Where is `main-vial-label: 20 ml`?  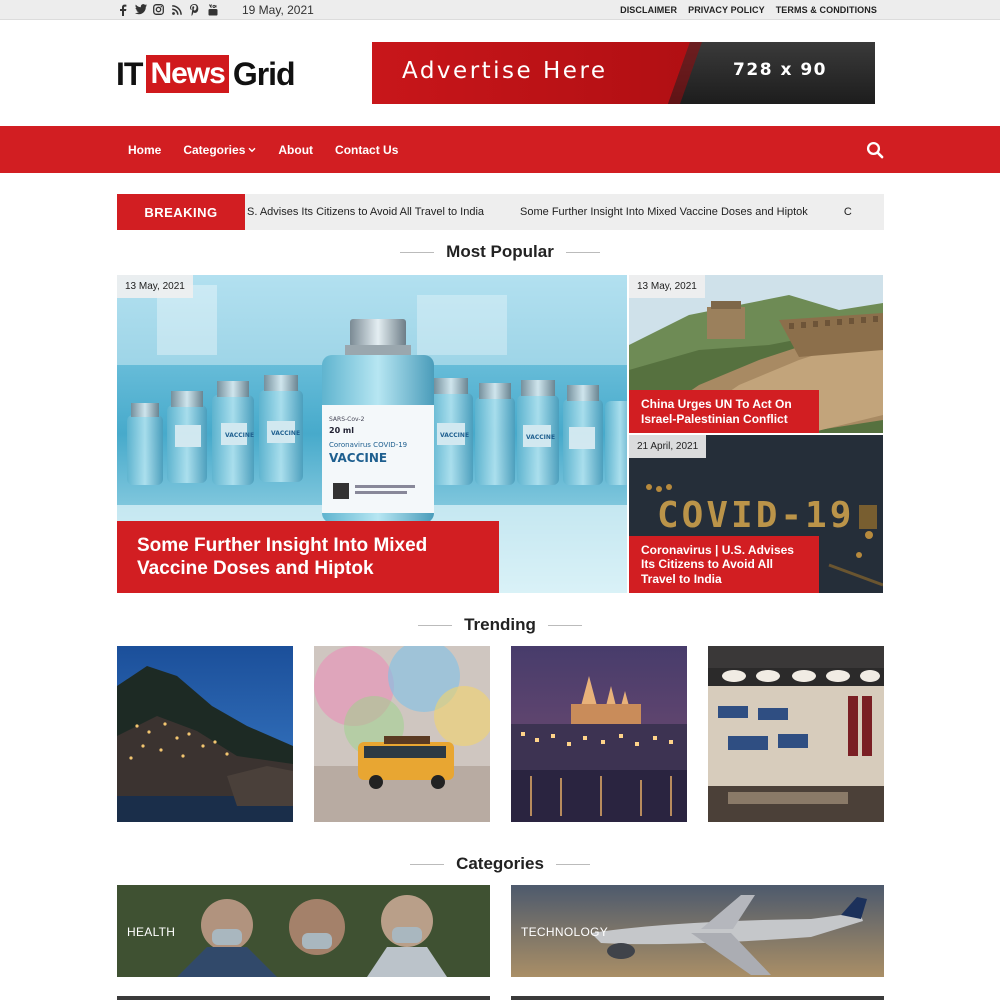 main-vial-label: 20 ml is located at coordinates (341, 430).